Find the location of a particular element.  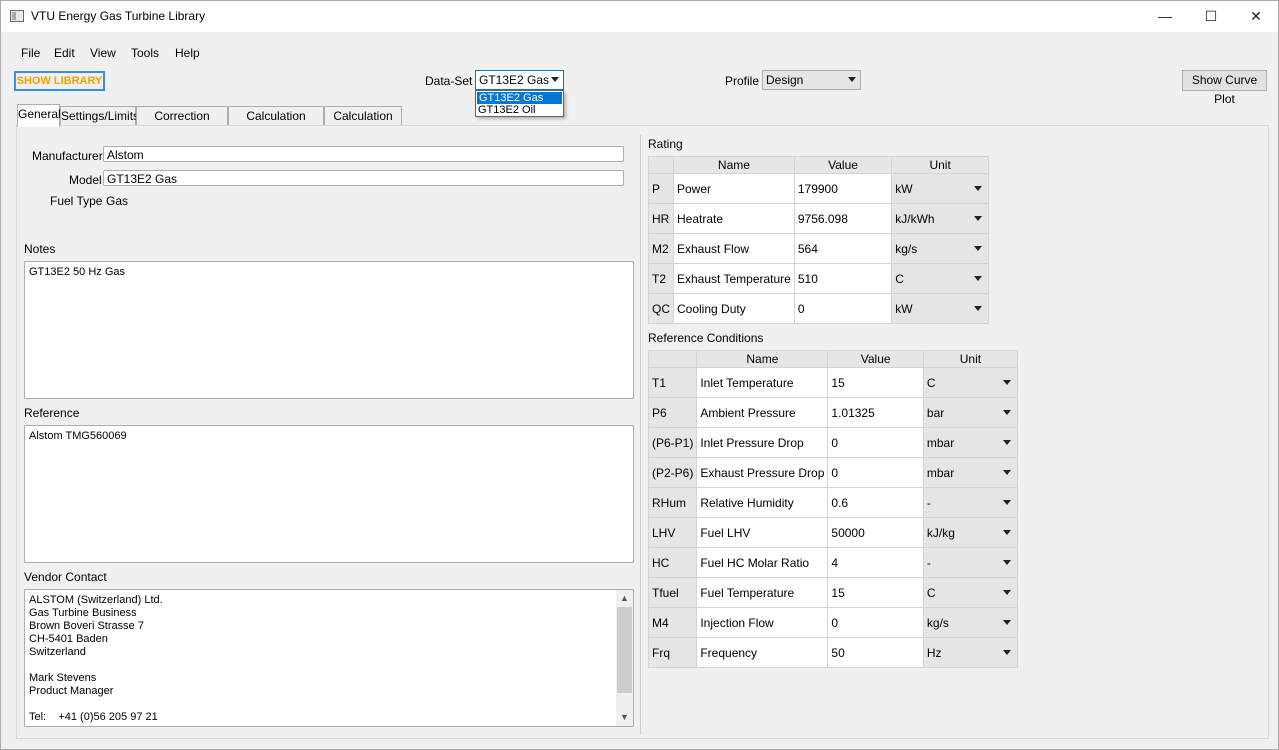

scroll-down-icon: ▼ is located at coordinates (624, 717).